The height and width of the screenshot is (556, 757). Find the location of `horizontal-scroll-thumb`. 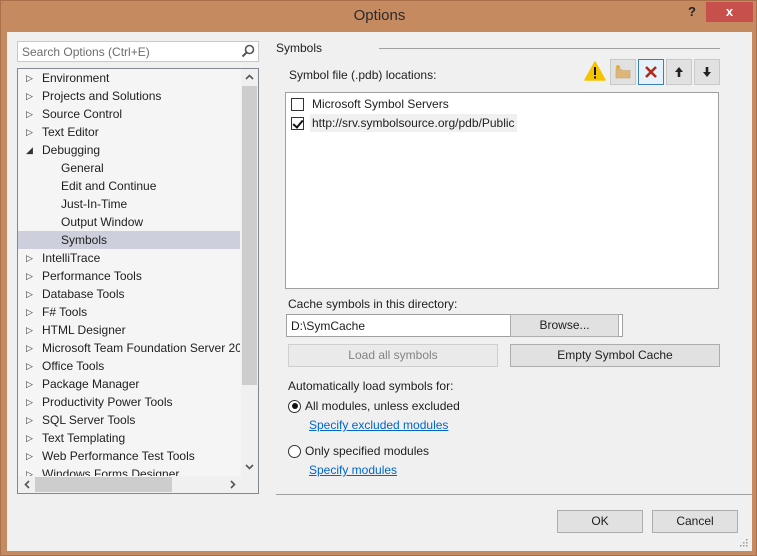

horizontal-scroll-thumb is located at coordinates (103, 484).